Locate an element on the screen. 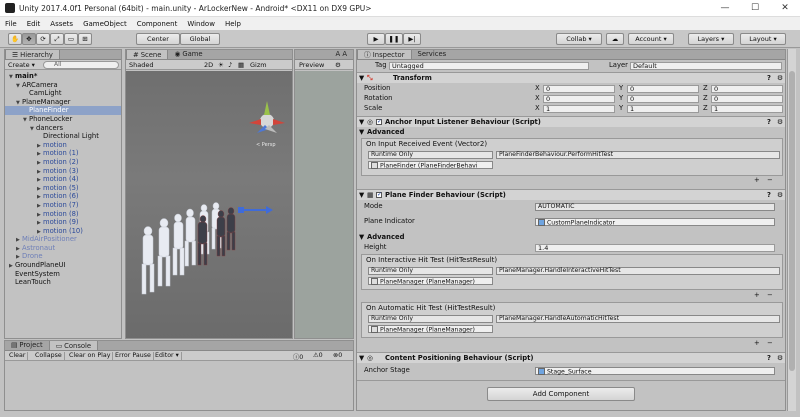 Image resolution: width=800 pixels, height=417 pixels. error-count-badge: ⊗0 is located at coordinates (337, 355).